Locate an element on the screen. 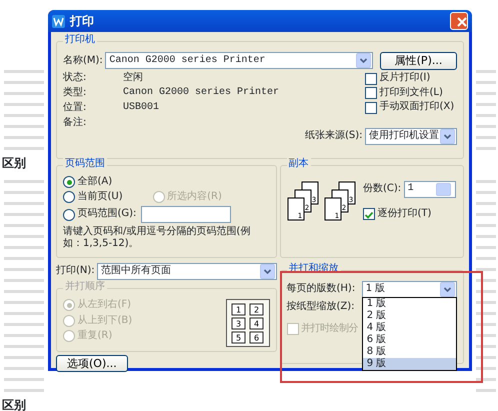 Image resolution: width=498 pixels, height=411 pixels. close-button is located at coordinates (459, 21).